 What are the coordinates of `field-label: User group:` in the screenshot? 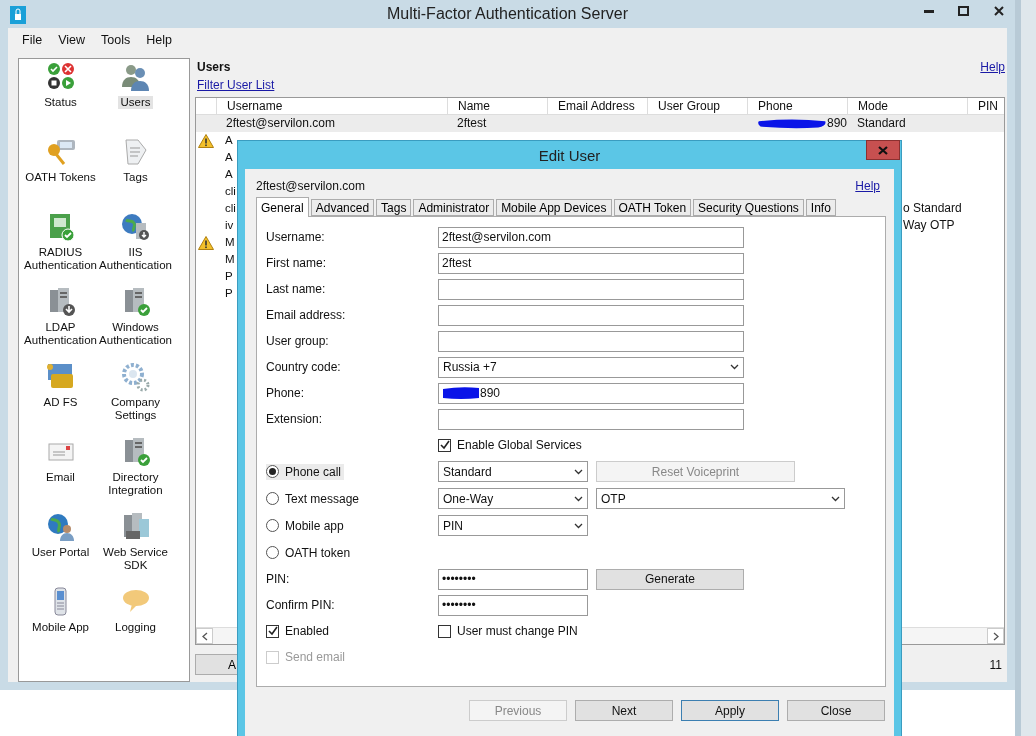 It's located at (298, 341).